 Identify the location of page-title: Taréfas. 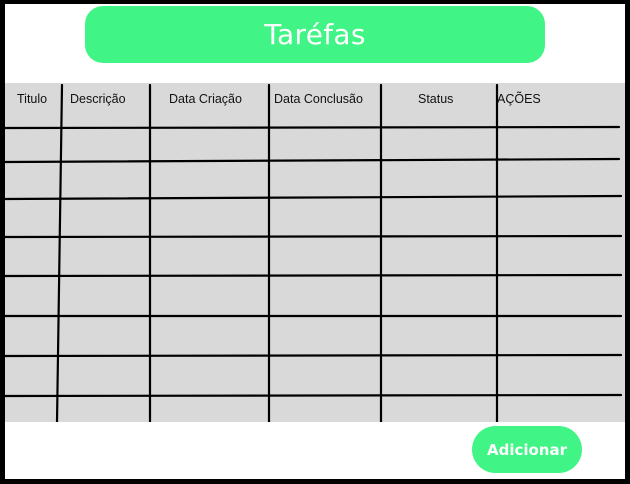
(315, 34).